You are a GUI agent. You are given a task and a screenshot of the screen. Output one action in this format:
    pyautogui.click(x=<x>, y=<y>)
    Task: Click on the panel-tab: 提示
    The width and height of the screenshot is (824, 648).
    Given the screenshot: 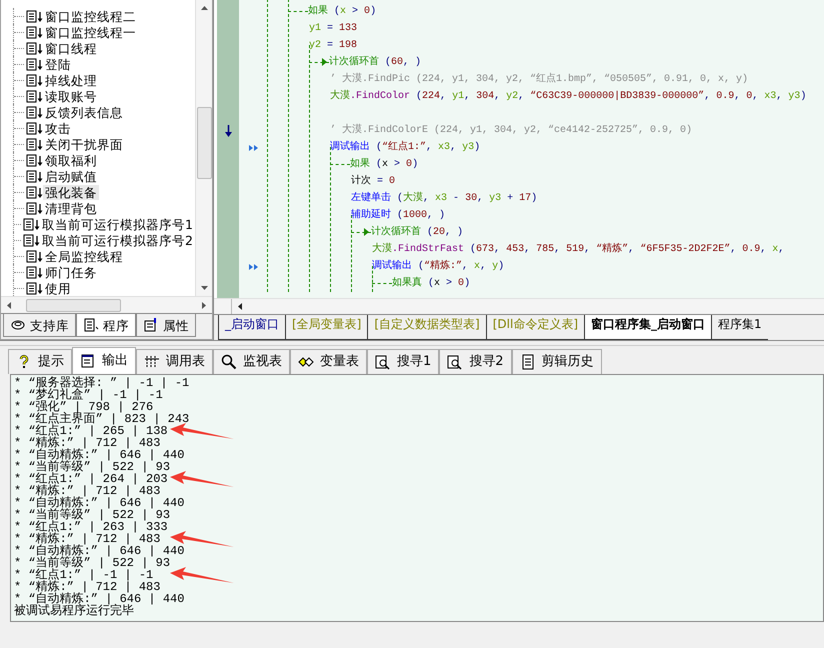 What is the action you would take?
    pyautogui.click(x=40, y=361)
    